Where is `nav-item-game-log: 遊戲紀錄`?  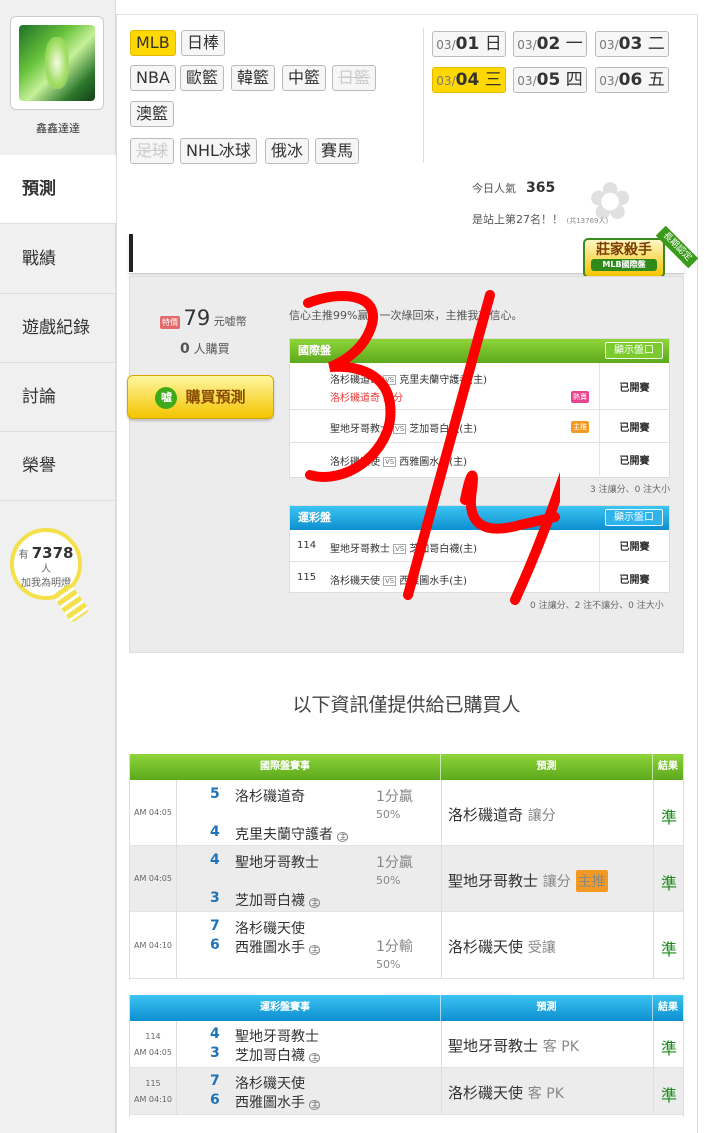
nav-item-game-log: 遊戲紀錄 is located at coordinates (58, 328).